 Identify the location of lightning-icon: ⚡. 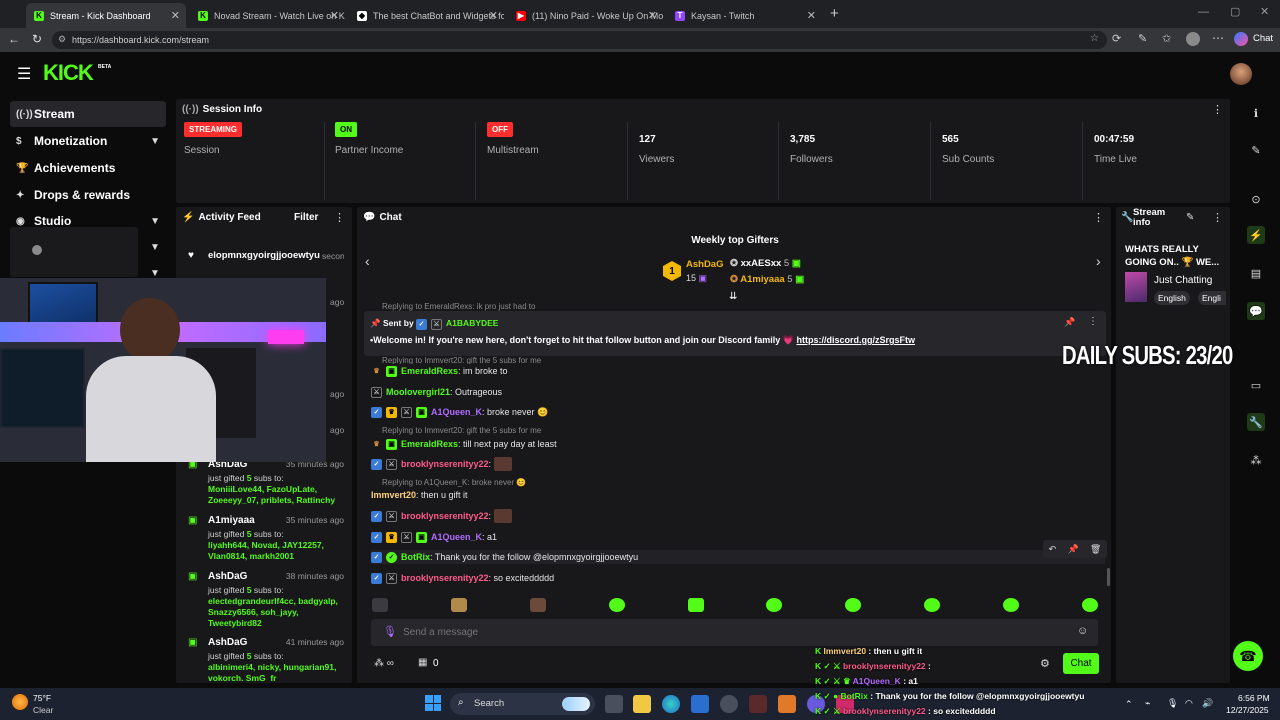
(1256, 235).